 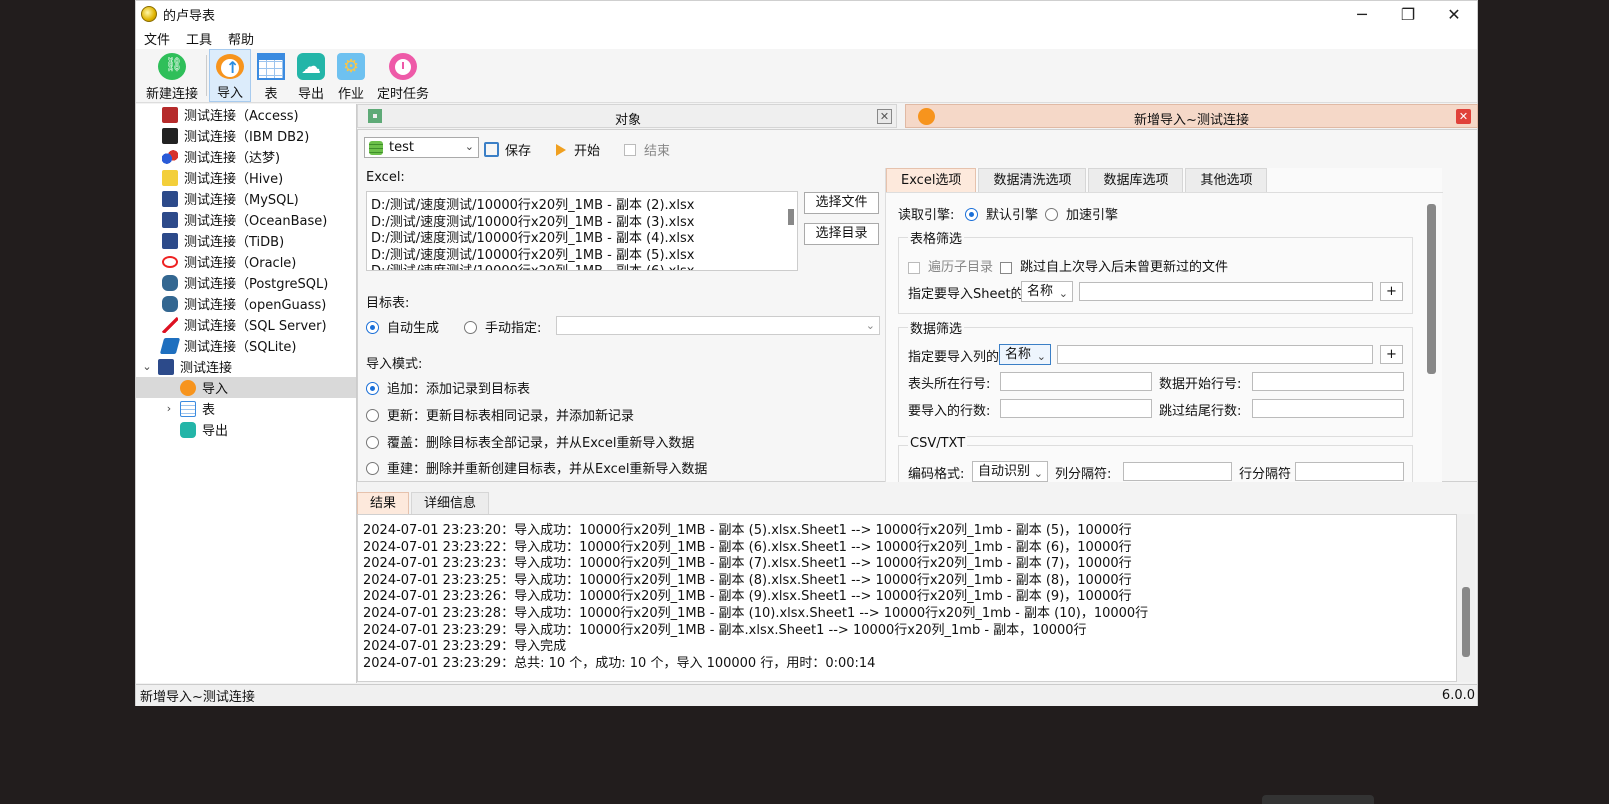 What do you see at coordinates (1177, 471) in the screenshot?
I see `column-separator-input` at bounding box center [1177, 471].